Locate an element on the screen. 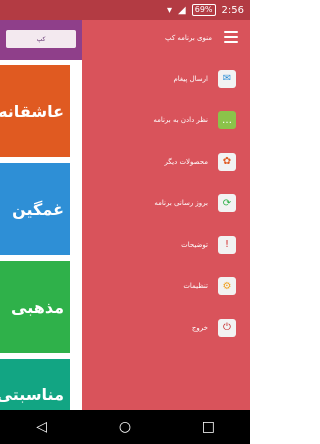  menu-item-label: بروز رسانی برنامه is located at coordinates (181, 203).